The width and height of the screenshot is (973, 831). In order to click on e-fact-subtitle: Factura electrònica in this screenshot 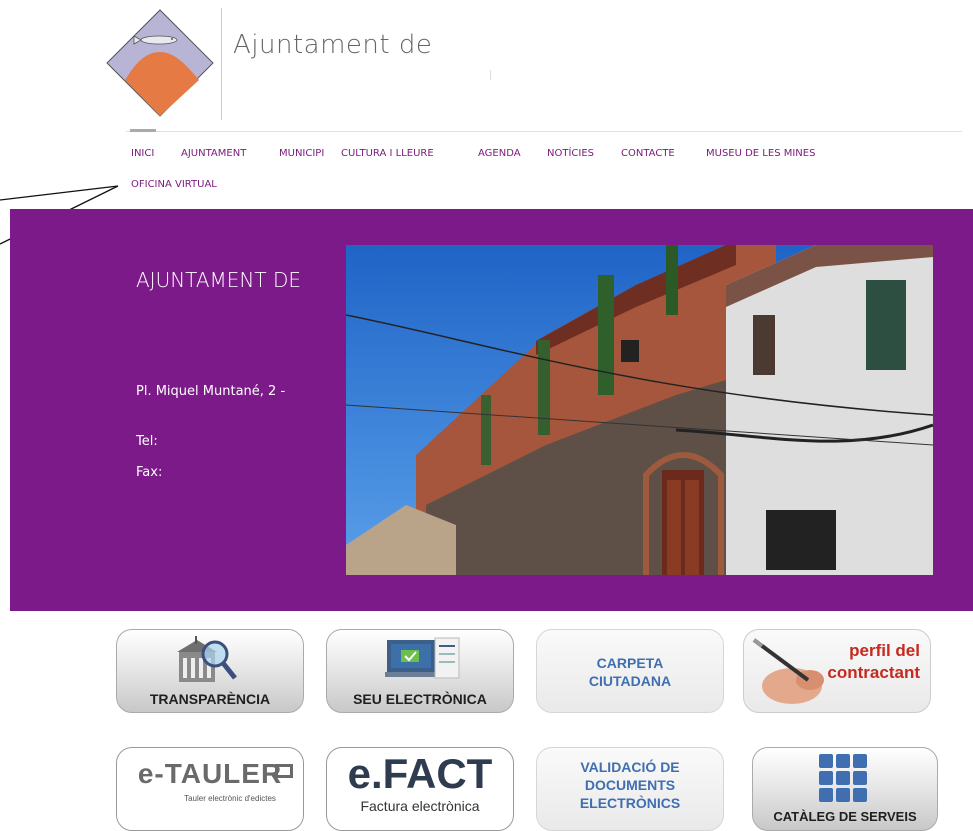, I will do `click(420, 806)`.